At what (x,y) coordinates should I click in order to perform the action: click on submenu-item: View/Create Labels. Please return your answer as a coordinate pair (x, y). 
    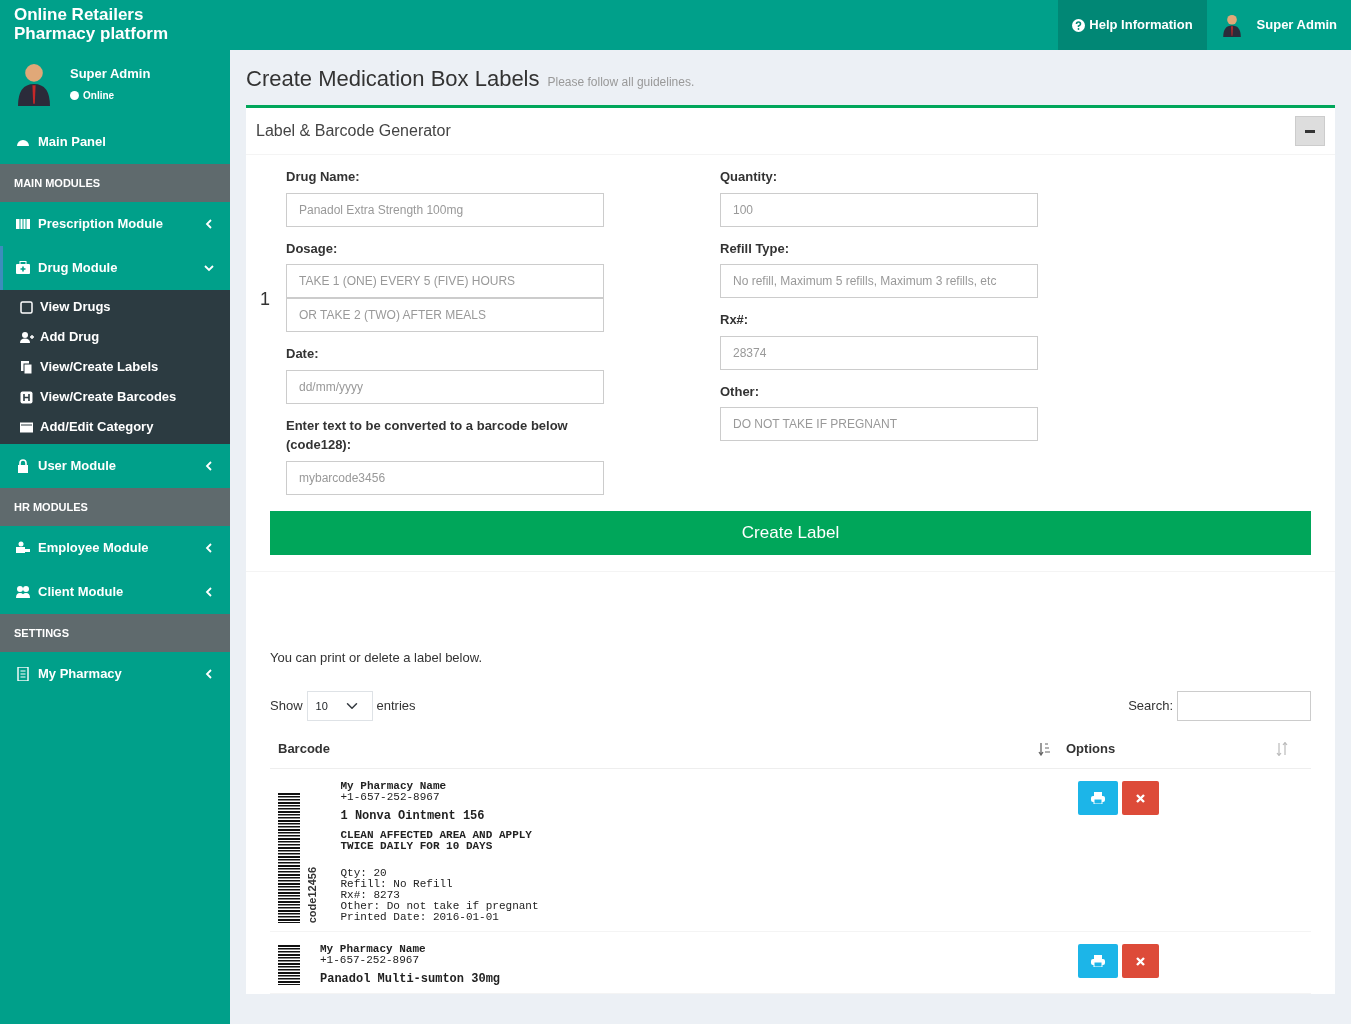
    Looking at the image, I should click on (115, 367).